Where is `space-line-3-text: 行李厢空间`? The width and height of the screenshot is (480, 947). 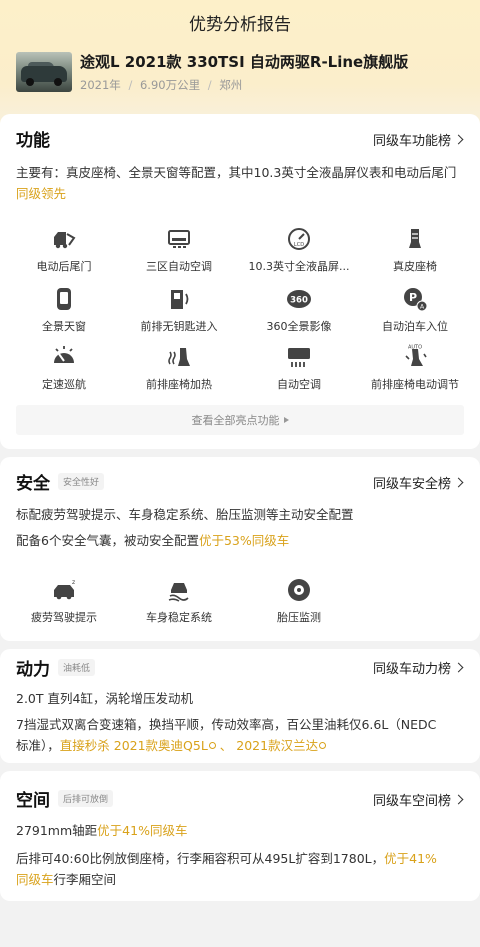
space-line-3-text: 行李厢空间 is located at coordinates (85, 879).